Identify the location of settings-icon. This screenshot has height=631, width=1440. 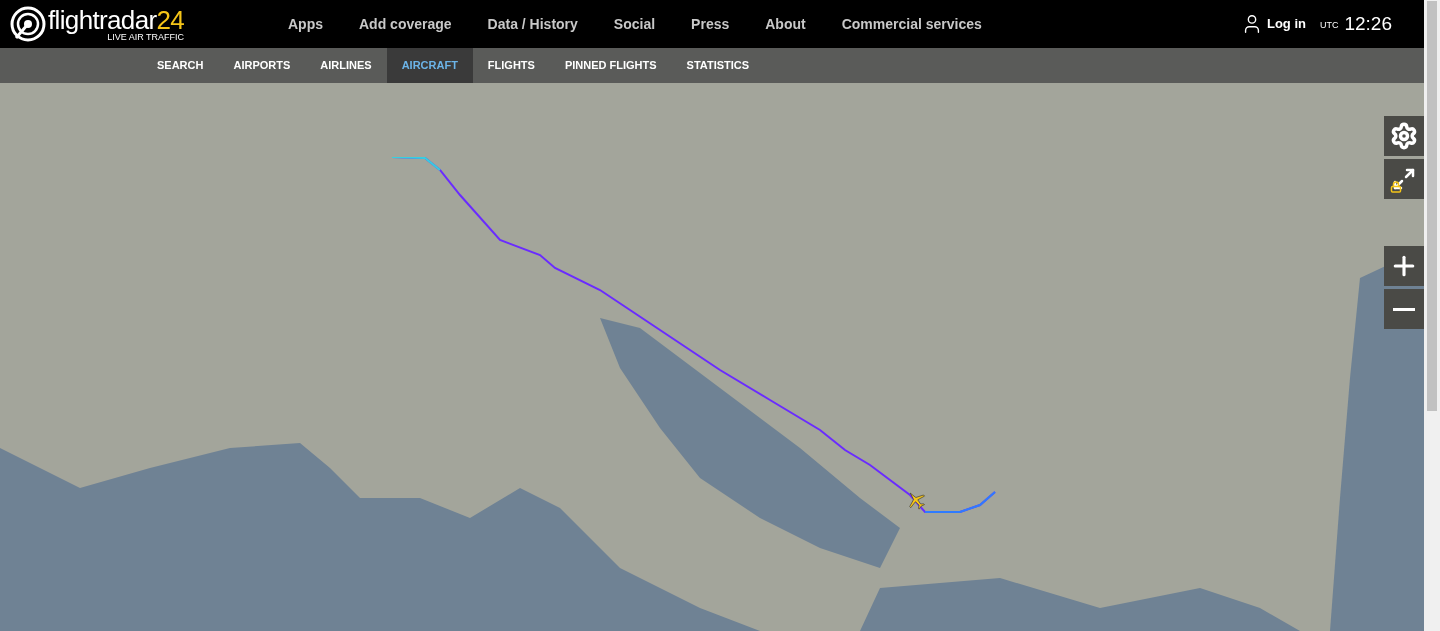
(1404, 136).